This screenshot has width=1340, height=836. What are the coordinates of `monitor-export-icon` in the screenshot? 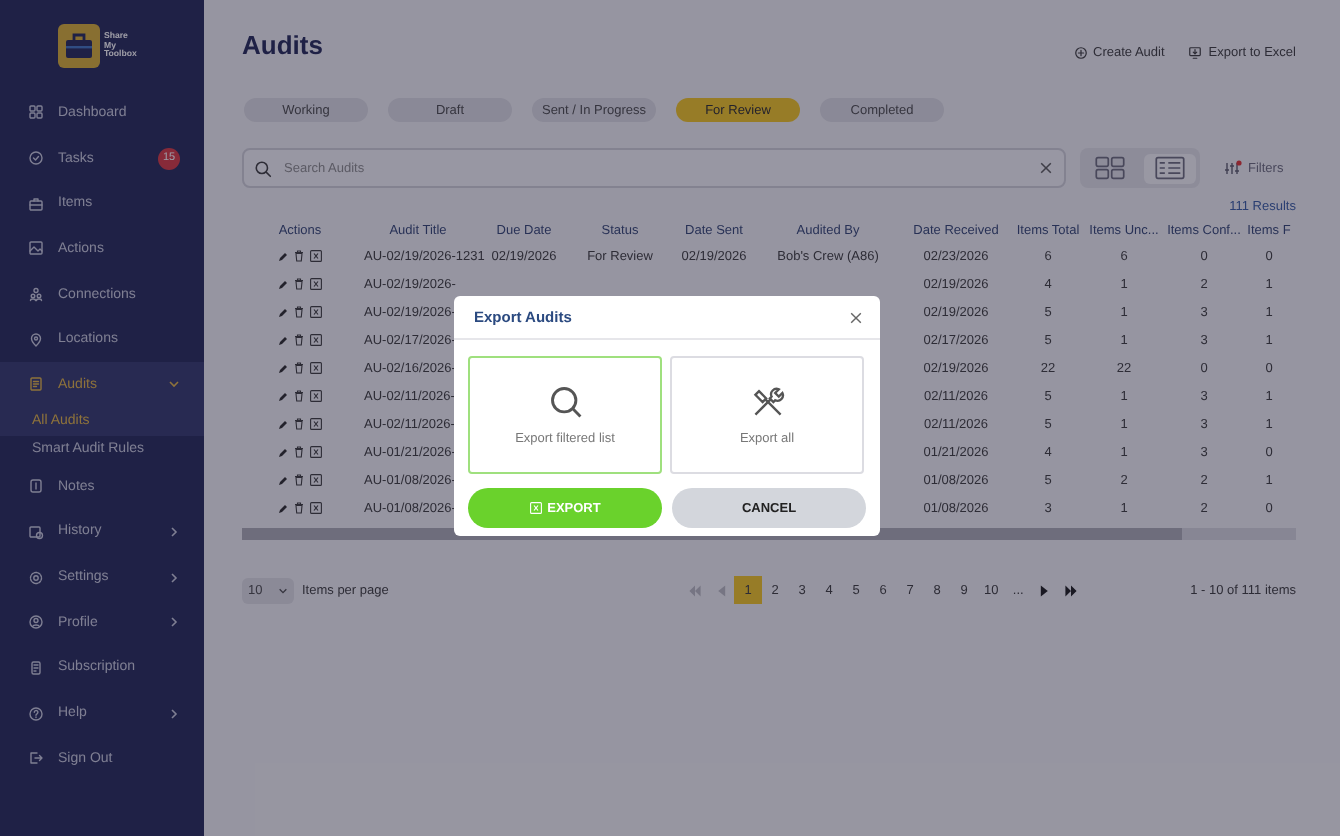 It's located at (1195, 52).